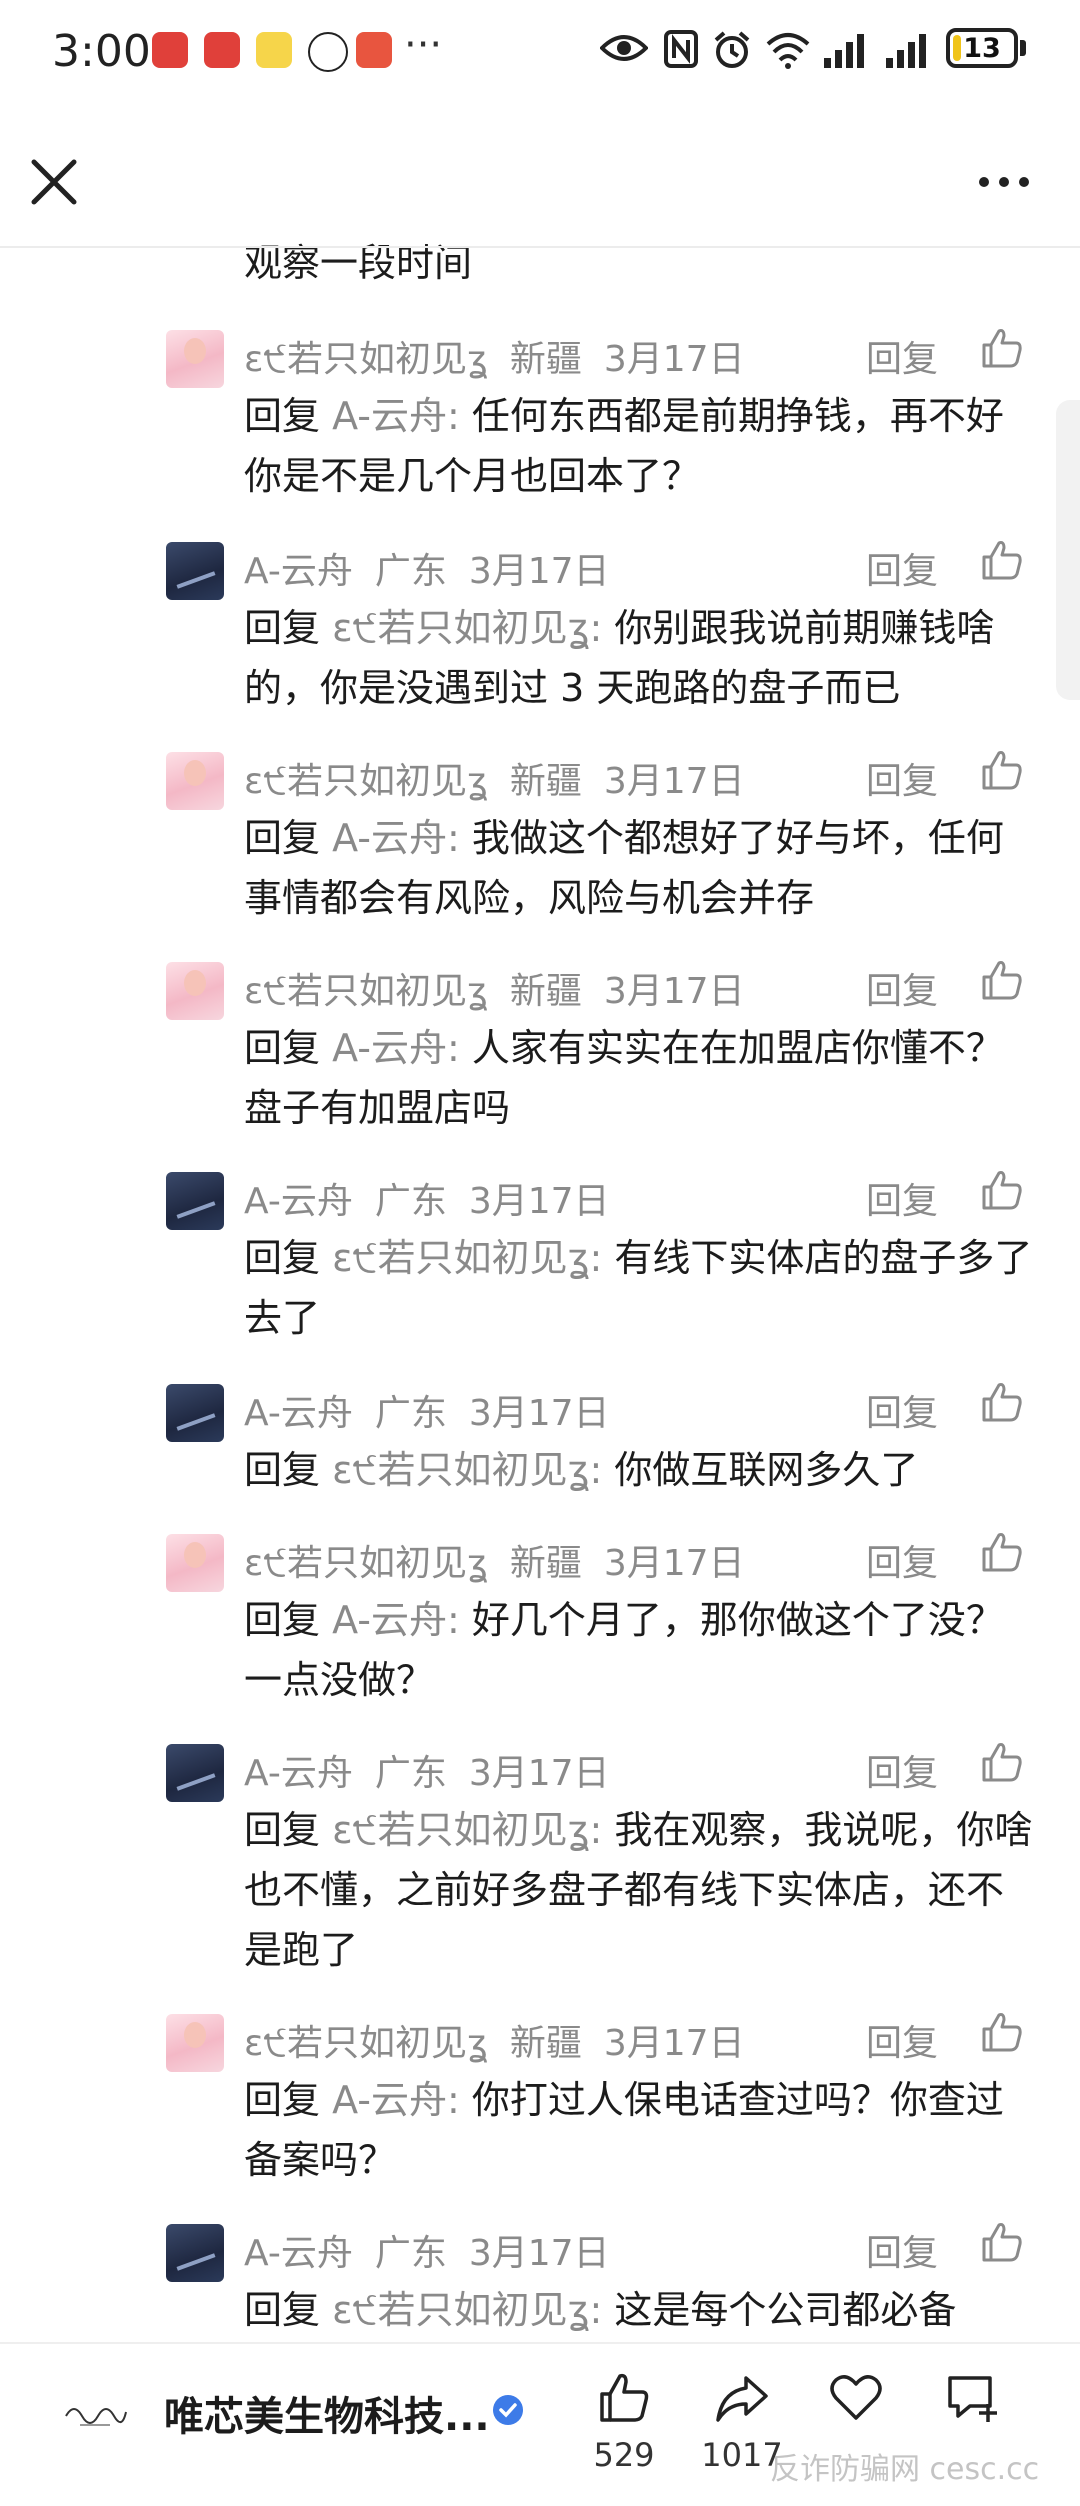  I want to click on comment-text-partial: 观察一段时间, so click(358, 263).